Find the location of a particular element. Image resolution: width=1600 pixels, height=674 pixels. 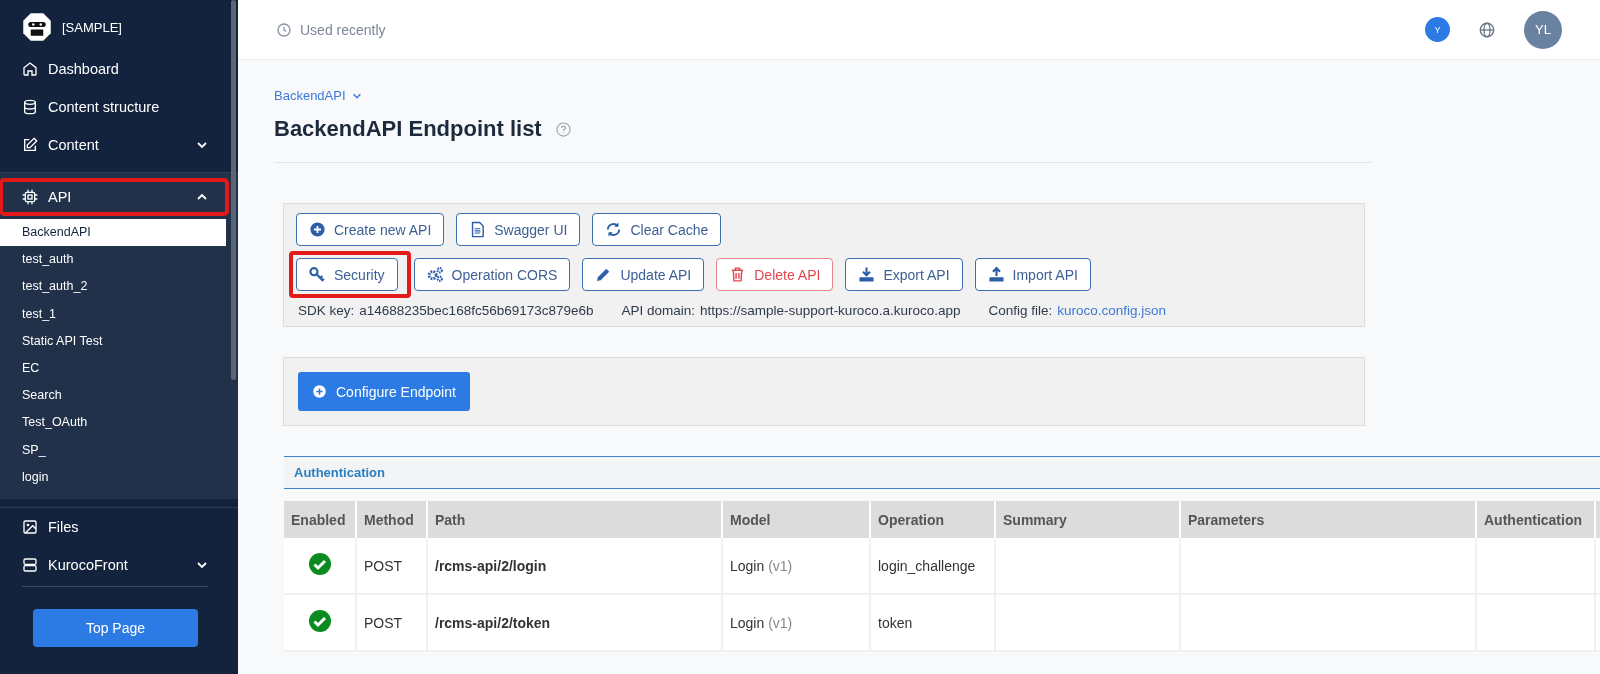

action-button: Update API is located at coordinates (643, 274).